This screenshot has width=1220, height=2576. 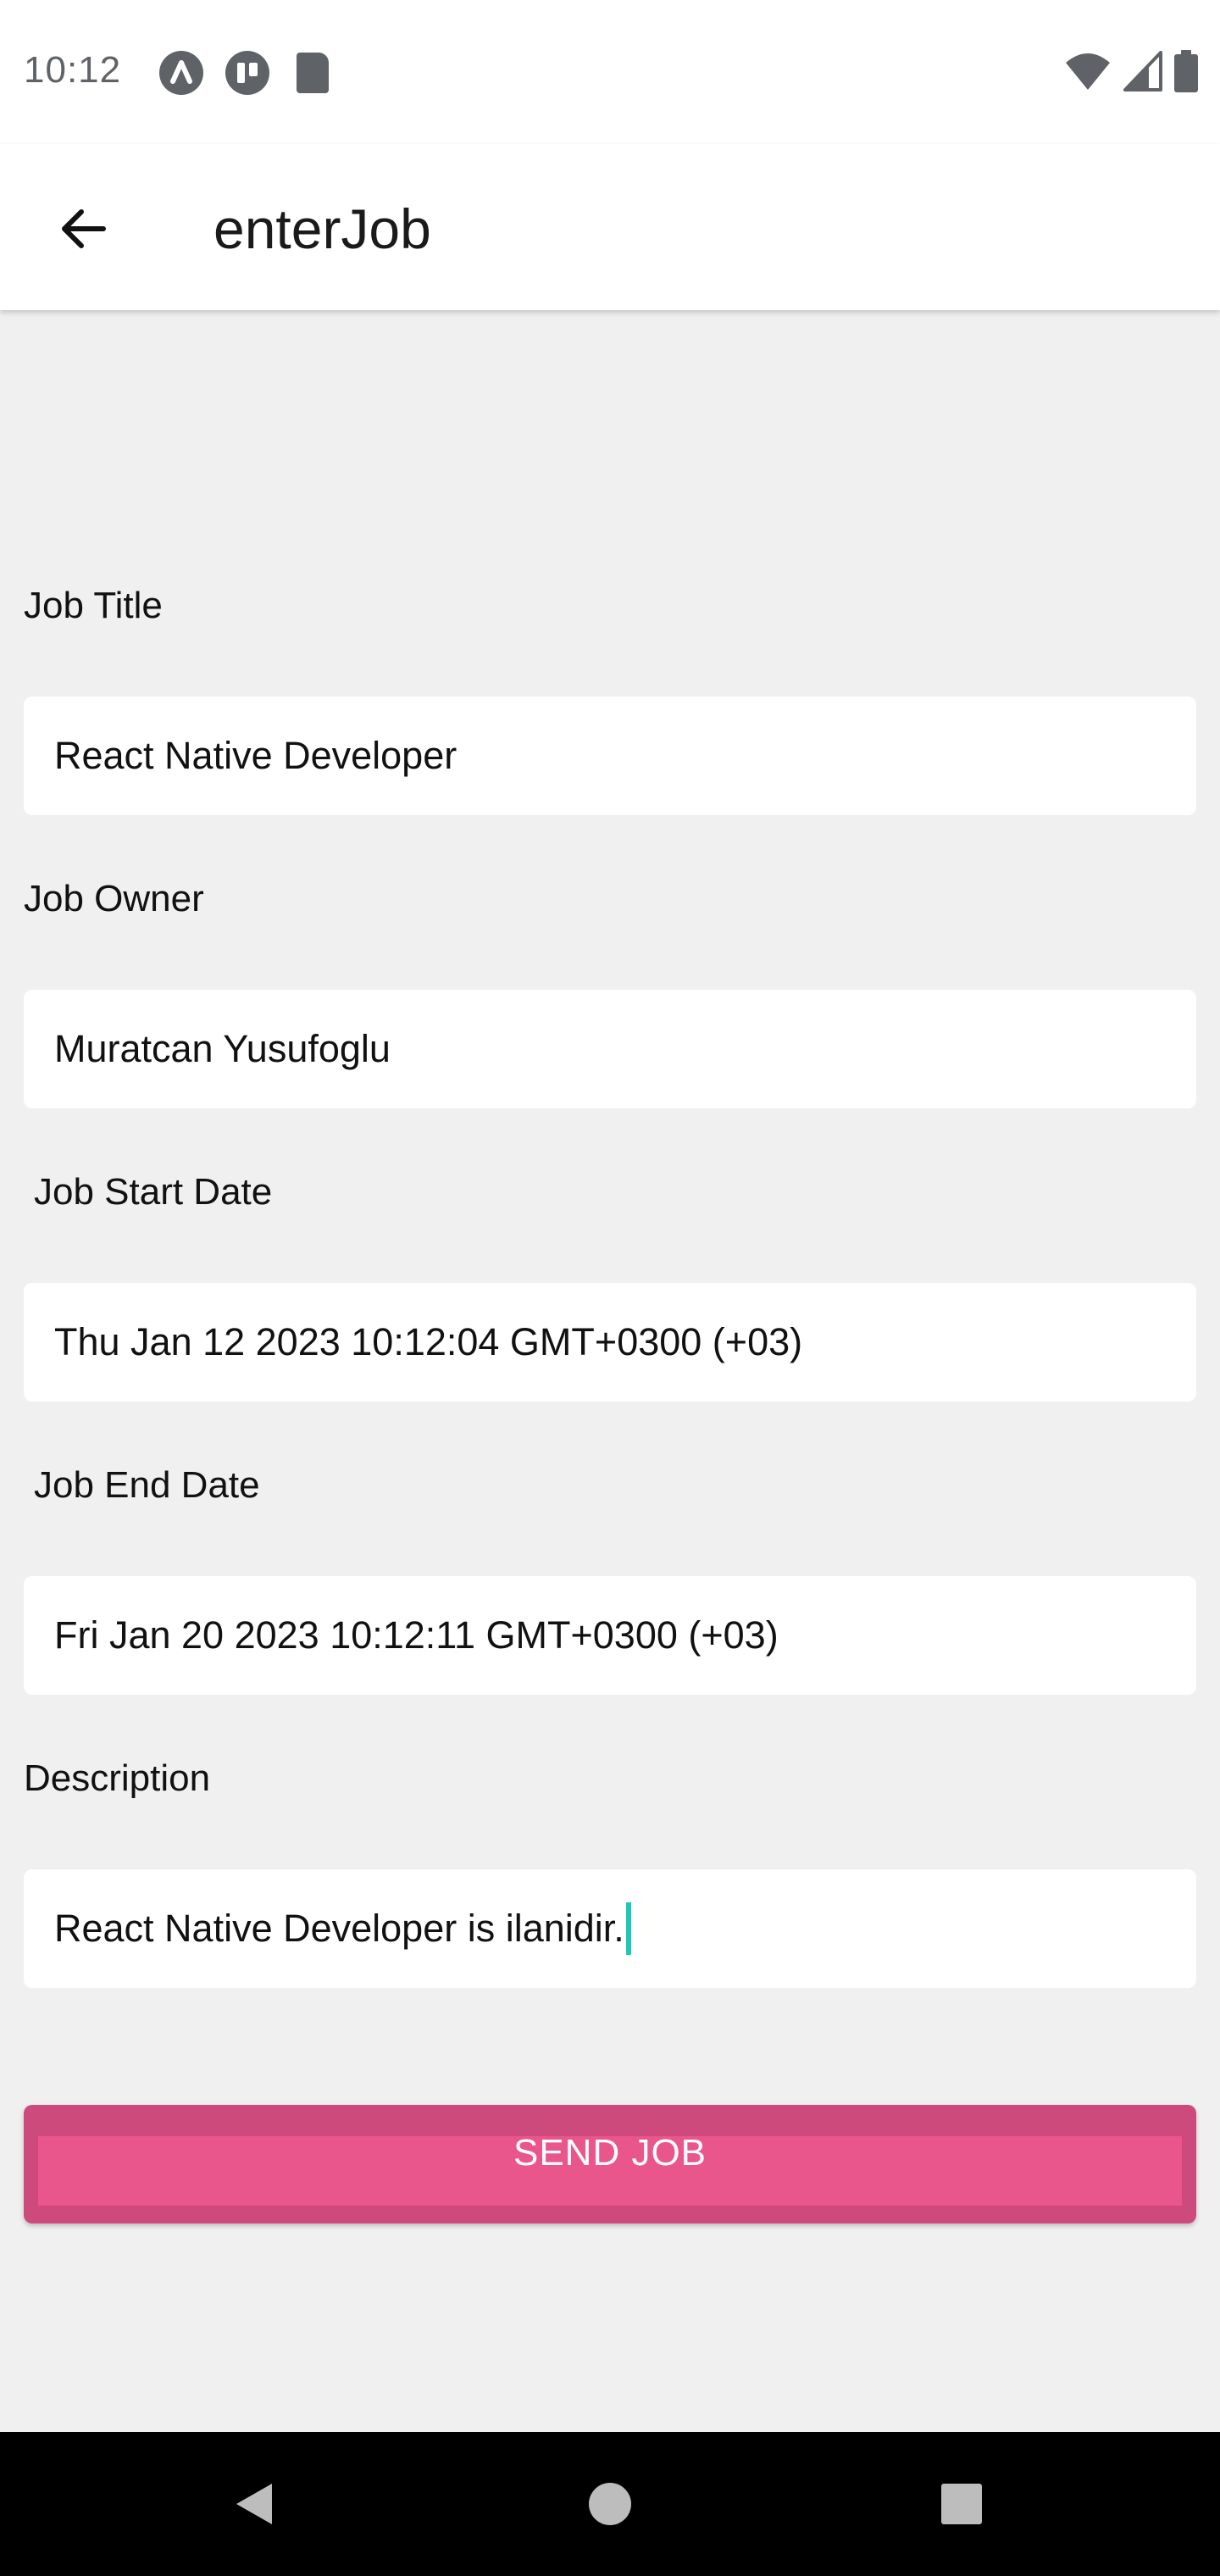 I want to click on status-indicators, so click(x=1131, y=73).